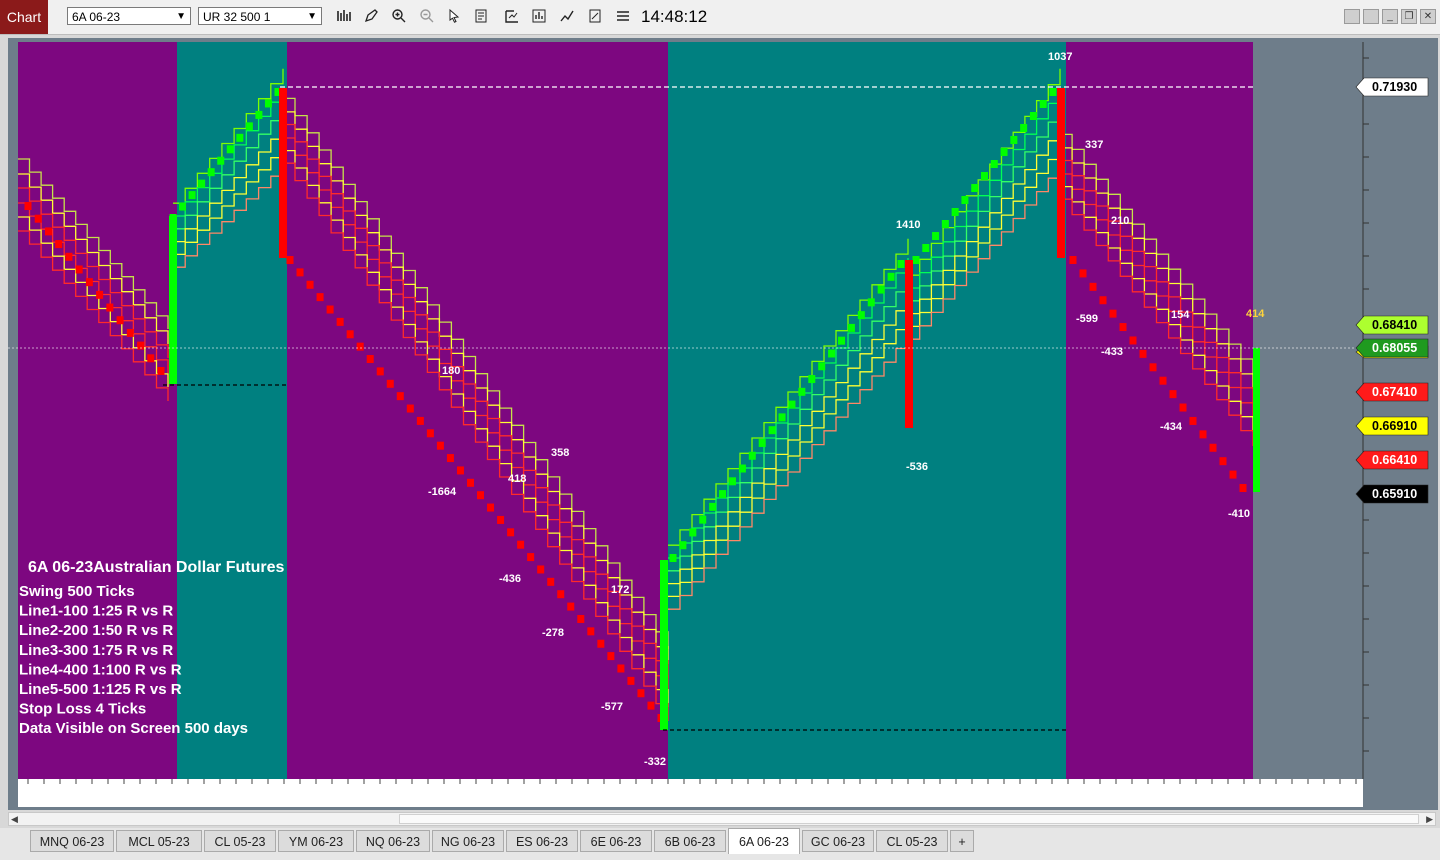 This screenshot has width=1440, height=860. What do you see at coordinates (1428, 16) in the screenshot?
I see `close-icon: ✕` at bounding box center [1428, 16].